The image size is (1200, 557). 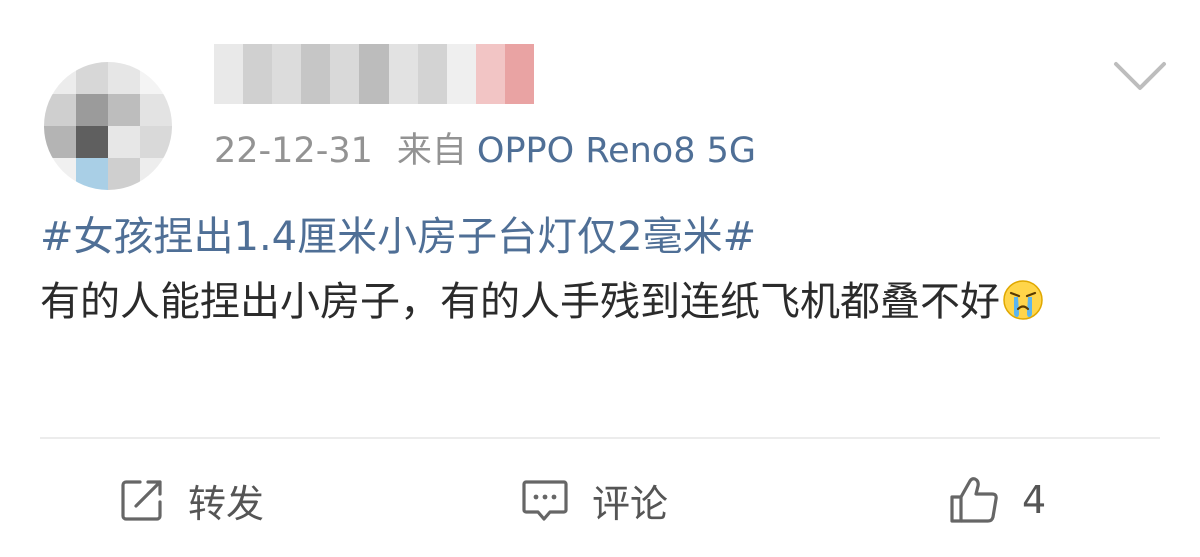 What do you see at coordinates (520, 302) in the screenshot?
I see `post-text: 有的人能捏出小房子，有的人手残到连纸飞机都叠不好` at bounding box center [520, 302].